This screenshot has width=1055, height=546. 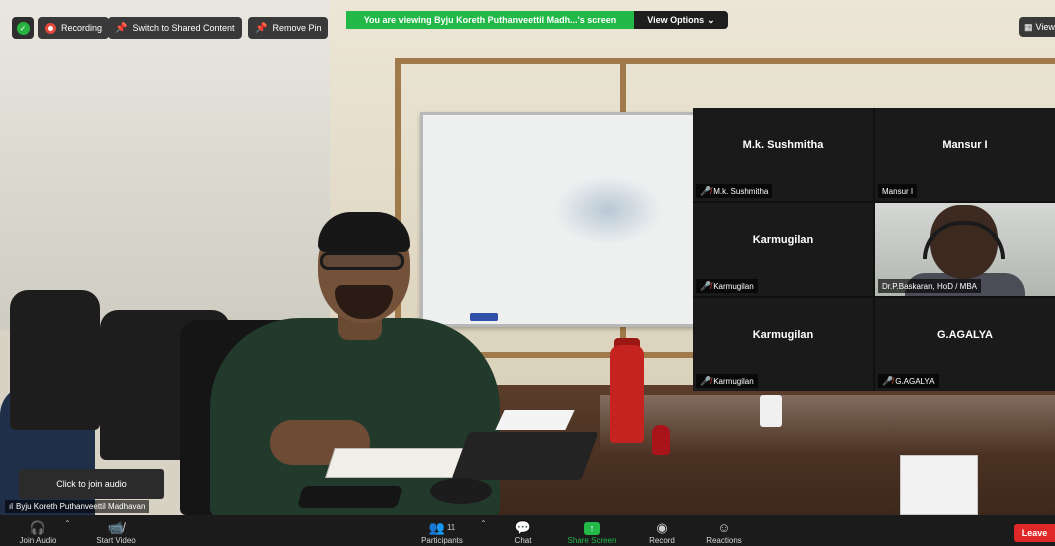 I want to click on headphones-icon: 🎧, so click(x=38, y=527).